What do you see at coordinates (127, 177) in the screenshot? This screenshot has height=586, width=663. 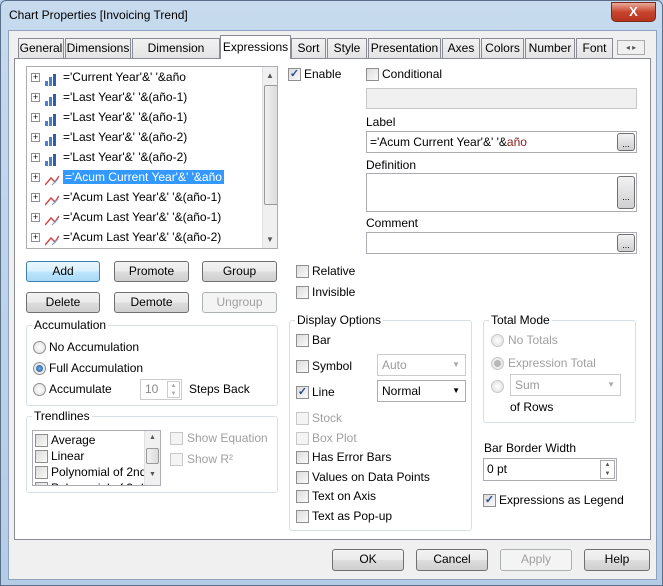 I see `expression-item: + ='Acum Current Year'&' '&año` at bounding box center [127, 177].